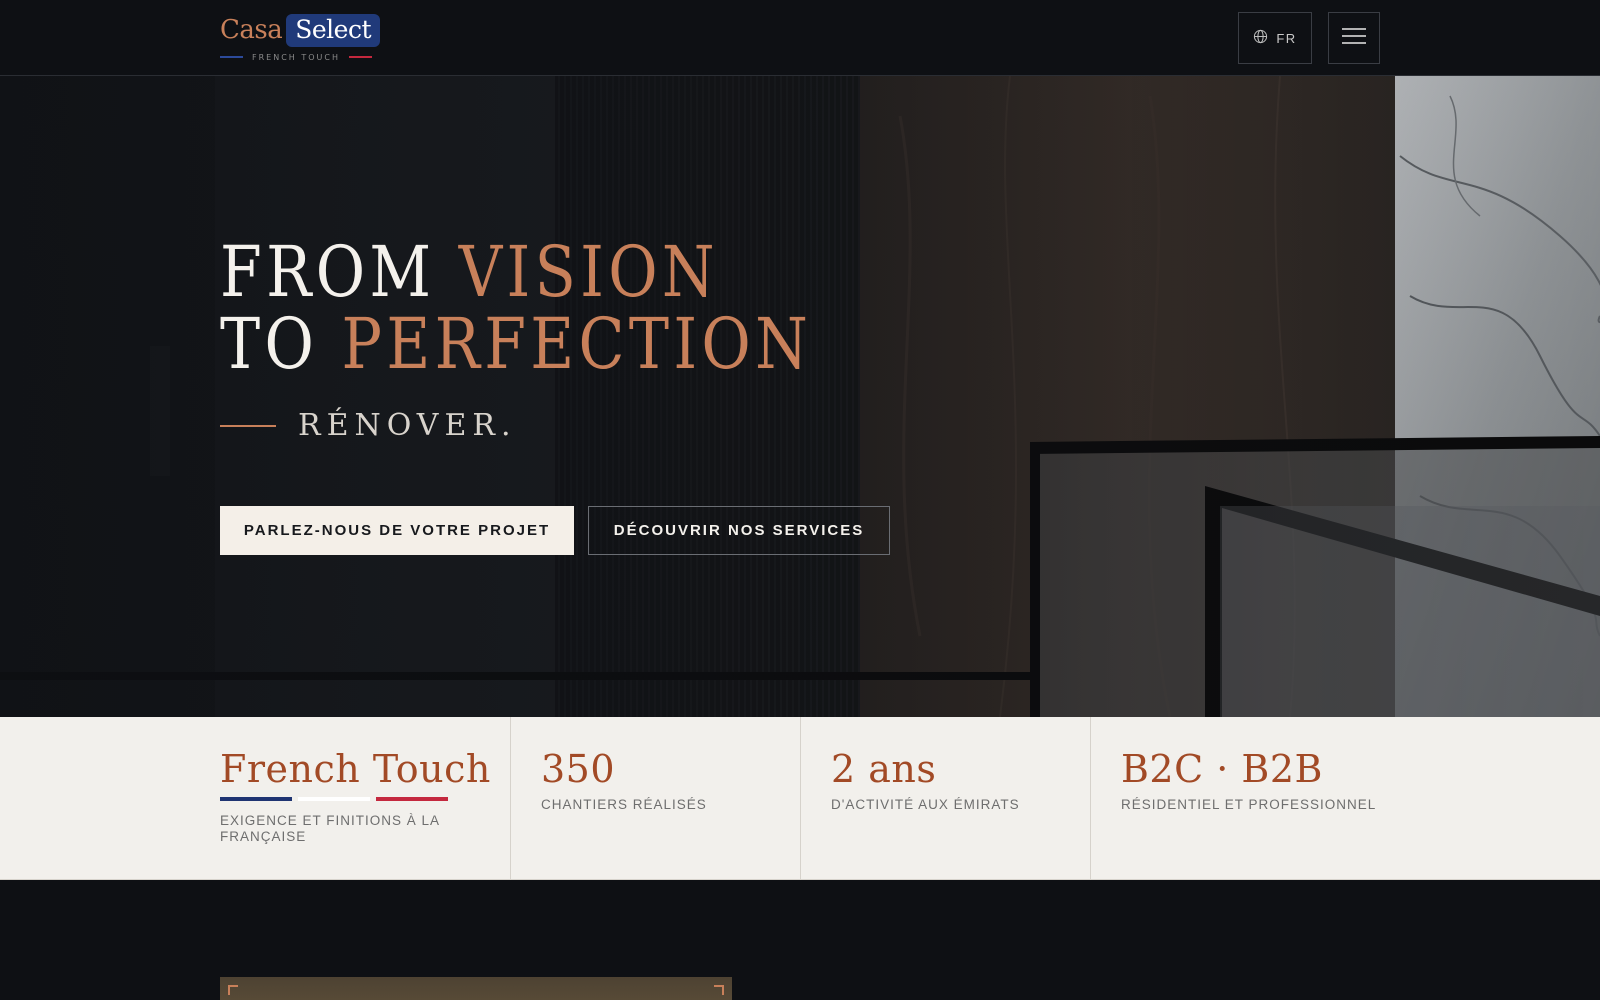  I want to click on logo-line-blue, so click(231, 57).